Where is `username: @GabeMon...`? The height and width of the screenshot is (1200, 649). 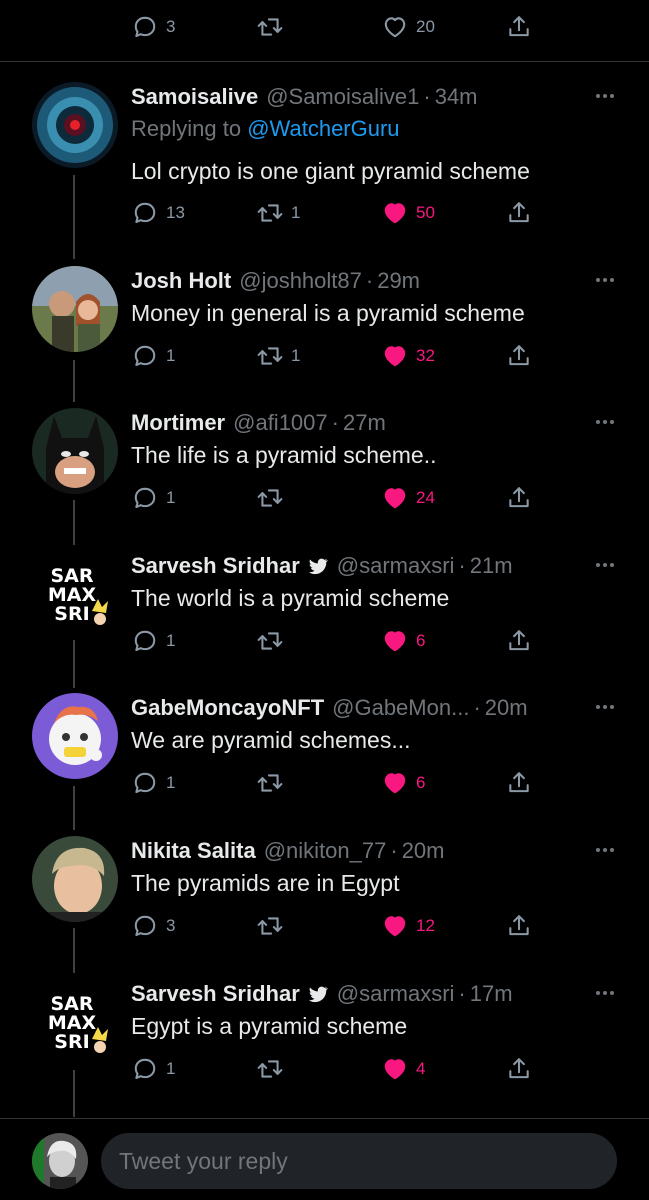
username: @GabeMon... is located at coordinates (400, 708).